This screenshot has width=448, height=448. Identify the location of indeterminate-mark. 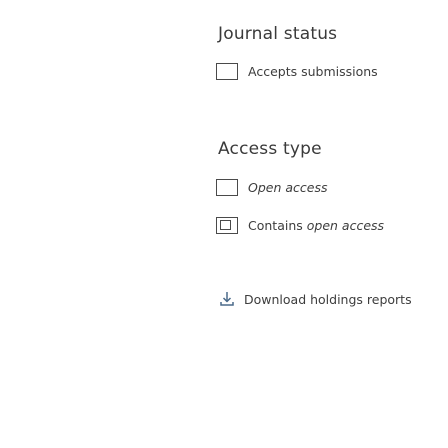
(225, 225).